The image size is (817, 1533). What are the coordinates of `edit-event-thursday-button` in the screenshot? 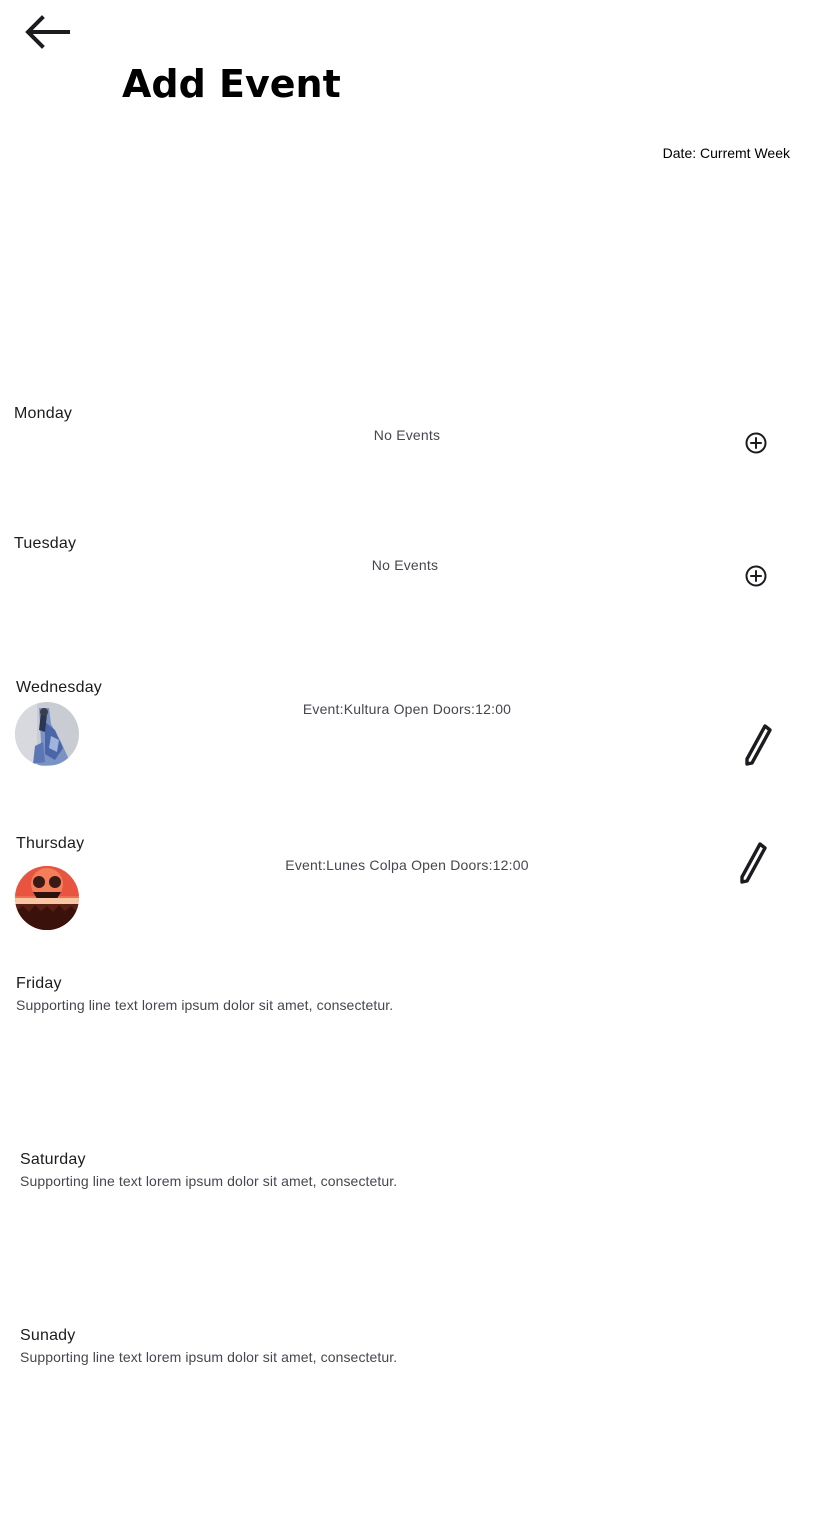 It's located at (753, 863).